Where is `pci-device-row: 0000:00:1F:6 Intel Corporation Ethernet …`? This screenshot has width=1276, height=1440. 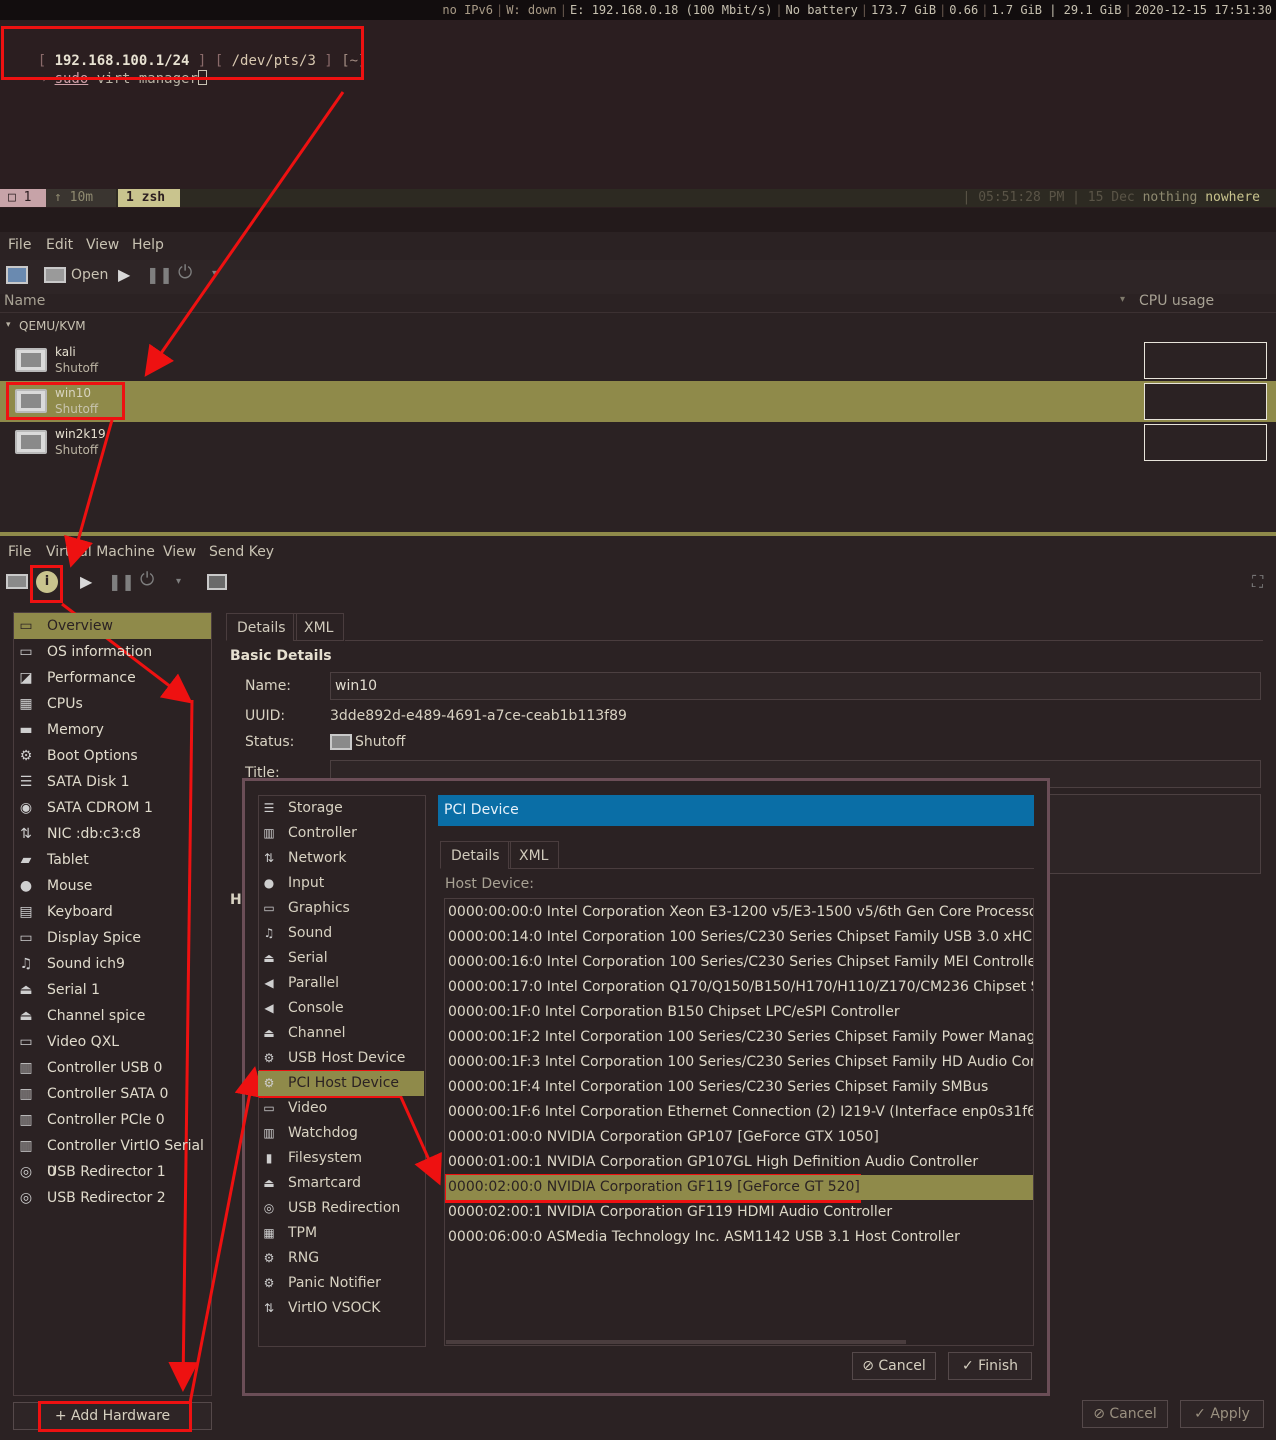 pci-device-row: 0000:00:1F:6 Intel Corporation Ethernet … is located at coordinates (739, 1112).